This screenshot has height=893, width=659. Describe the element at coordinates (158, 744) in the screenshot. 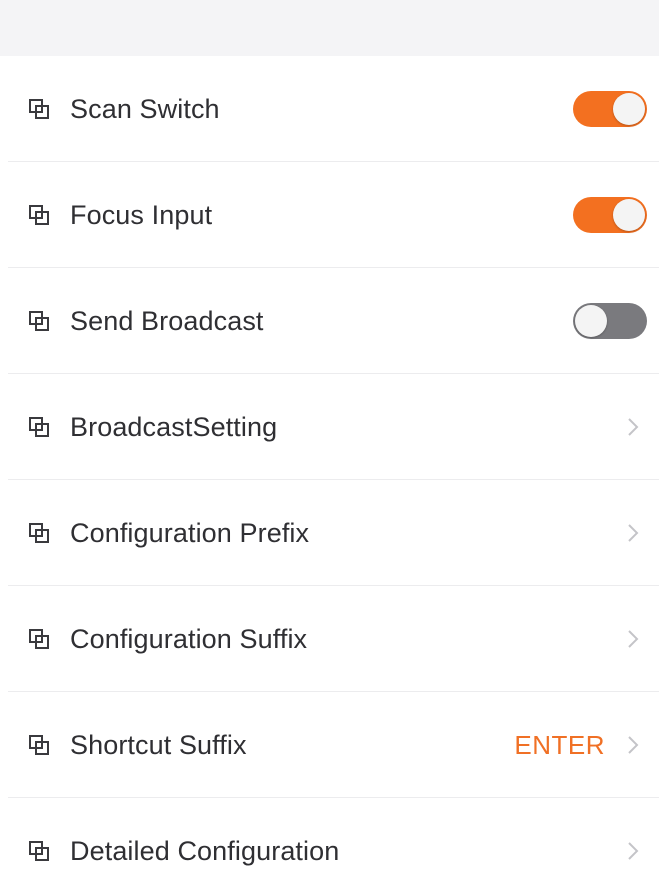

I see `setting-label: Shortcut Suffix` at that location.